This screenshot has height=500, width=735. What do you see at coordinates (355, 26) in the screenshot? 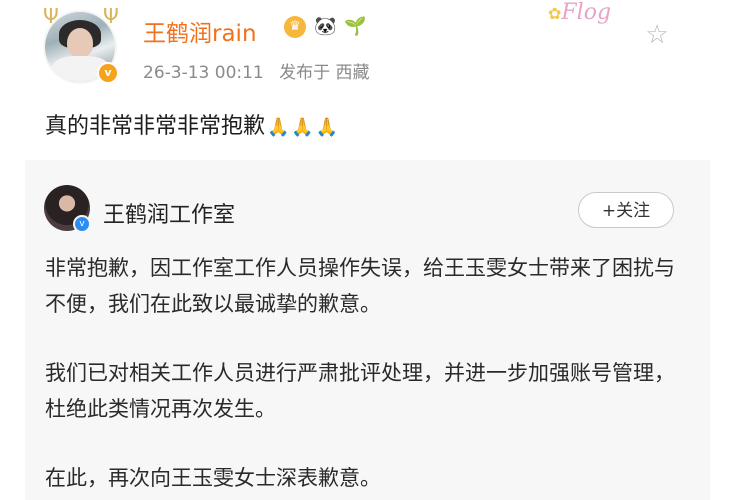
I see `sprout-icon: 🌱` at bounding box center [355, 26].